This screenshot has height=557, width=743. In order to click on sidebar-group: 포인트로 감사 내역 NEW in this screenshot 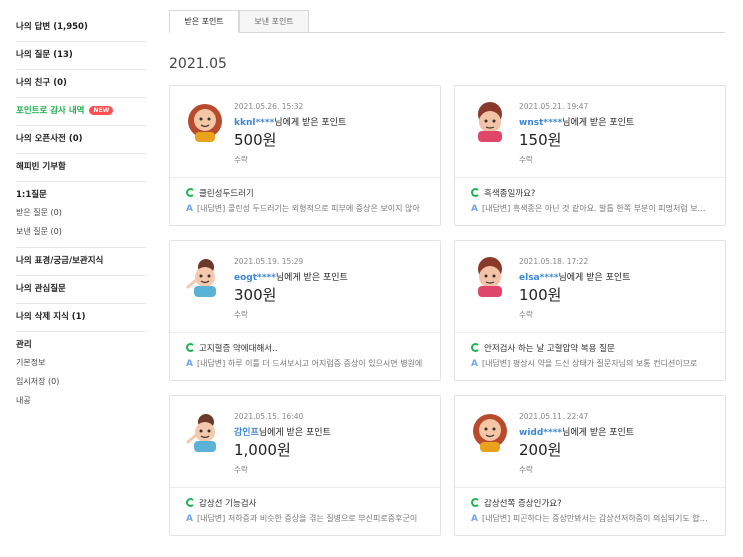, I will do `click(81, 112)`.